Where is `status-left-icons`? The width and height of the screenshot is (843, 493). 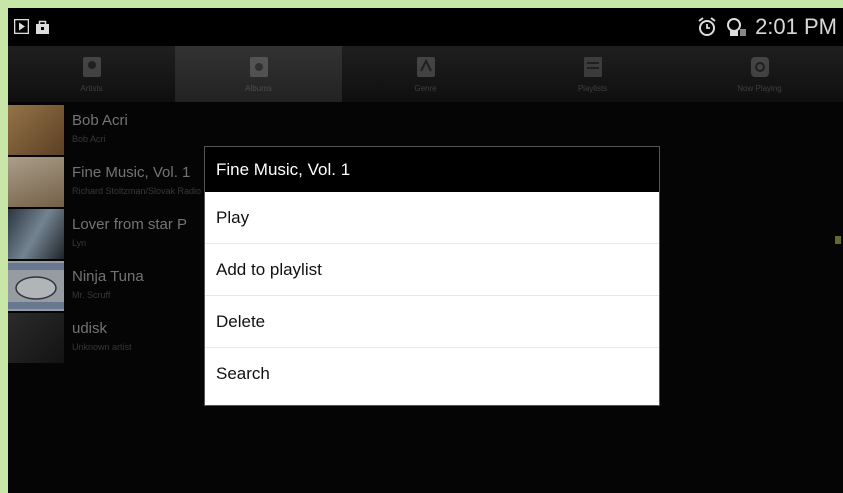 status-left-icons is located at coordinates (32, 26).